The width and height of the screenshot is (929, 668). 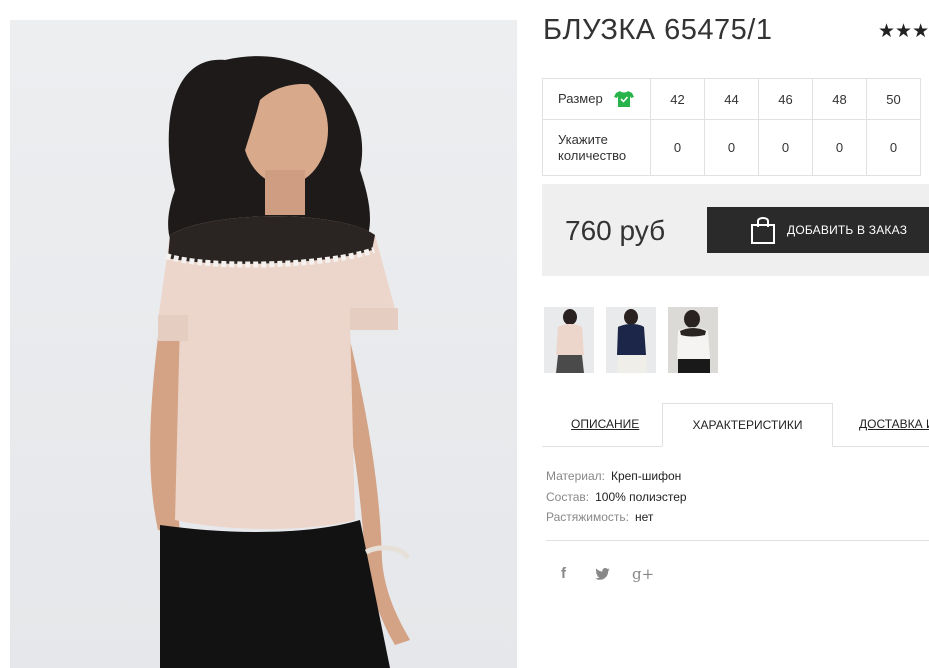 I want to click on size-44: 44, so click(x=731, y=99).